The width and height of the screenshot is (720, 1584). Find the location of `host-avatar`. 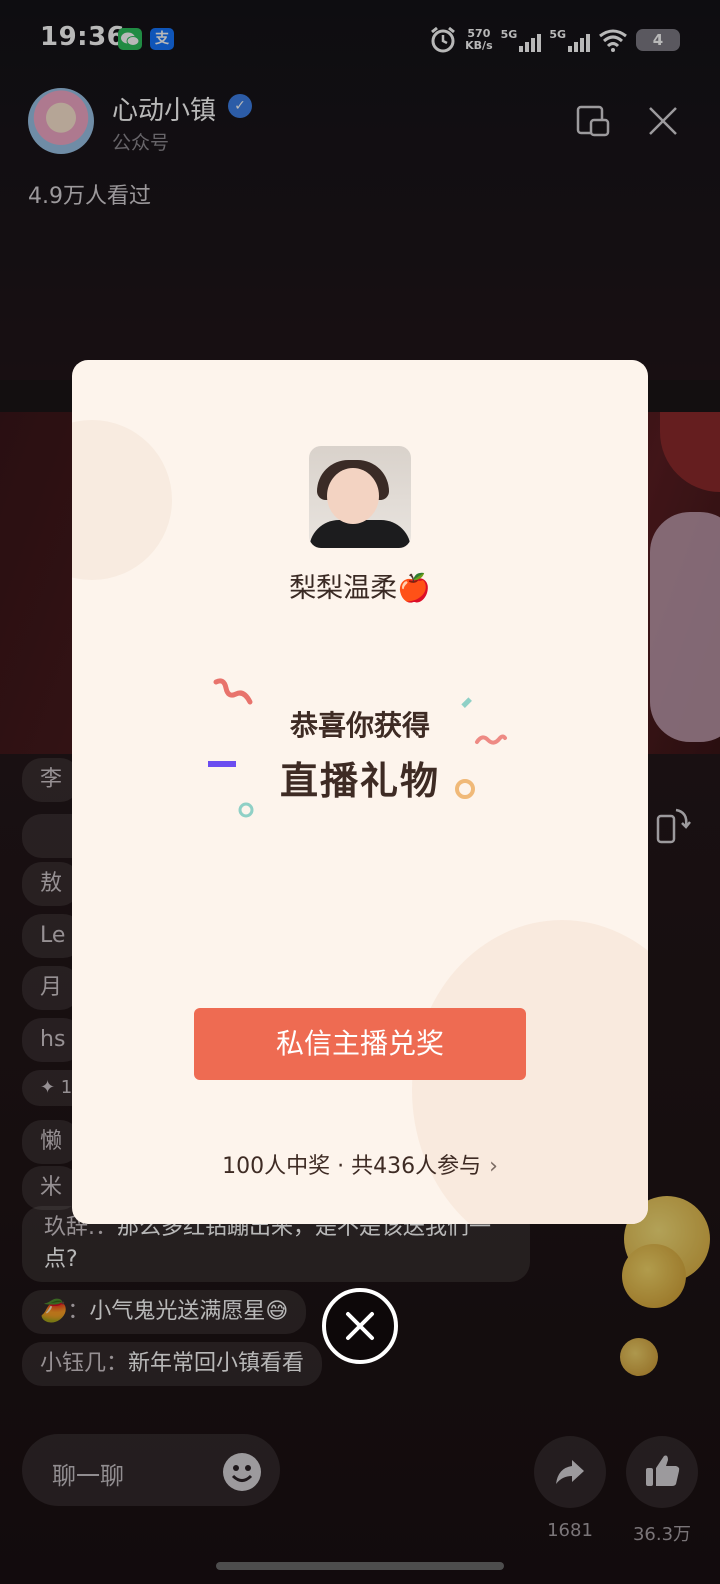

host-avatar is located at coordinates (360, 497).